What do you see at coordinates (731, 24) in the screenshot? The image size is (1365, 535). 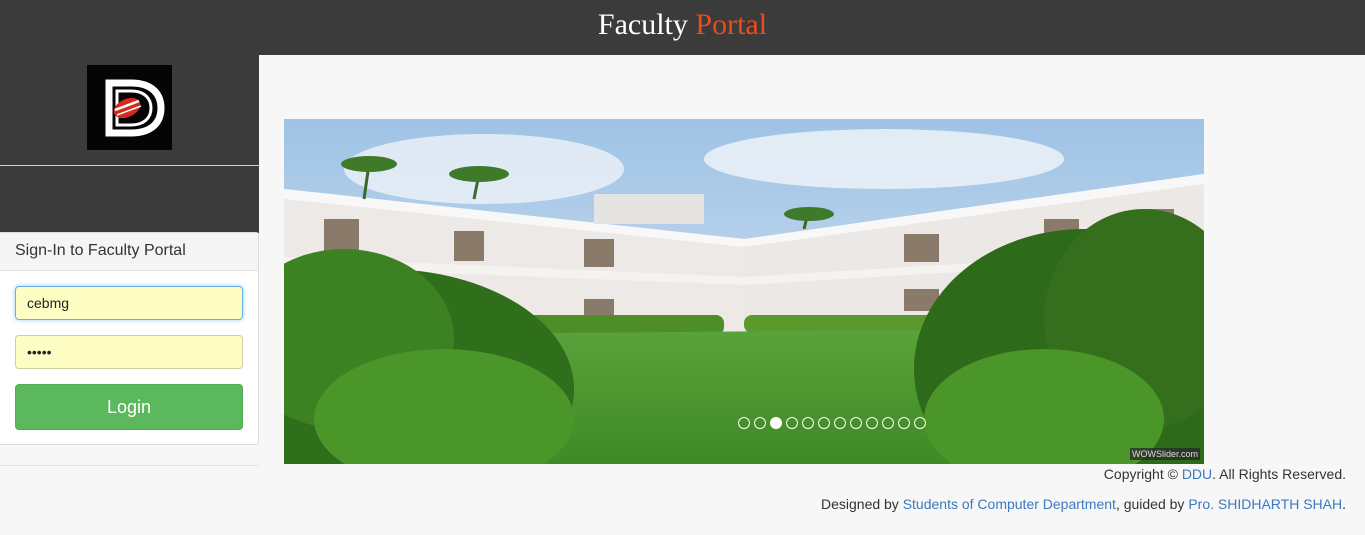 I see `title-accent: Portal` at bounding box center [731, 24].